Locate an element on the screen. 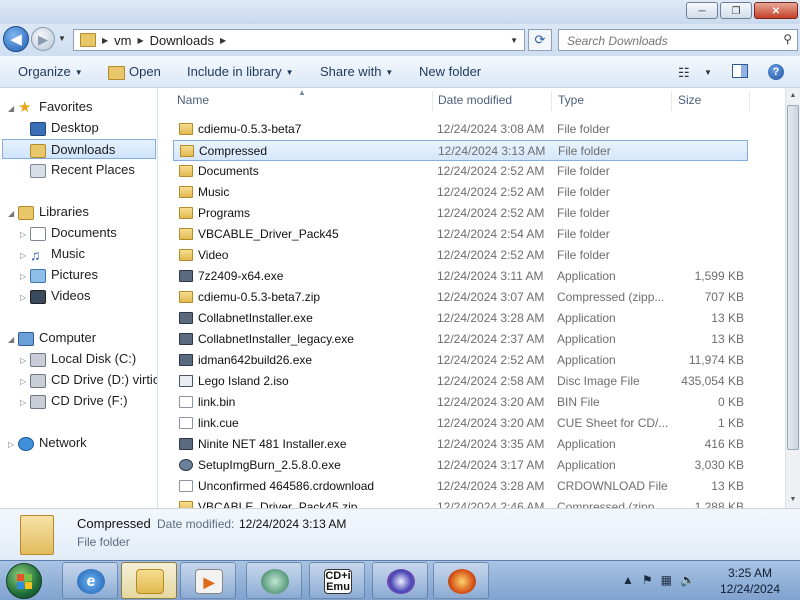  file-row: link.bin 12/24/2024 3:20 AM BIN File 0 KB is located at coordinates (460, 402).